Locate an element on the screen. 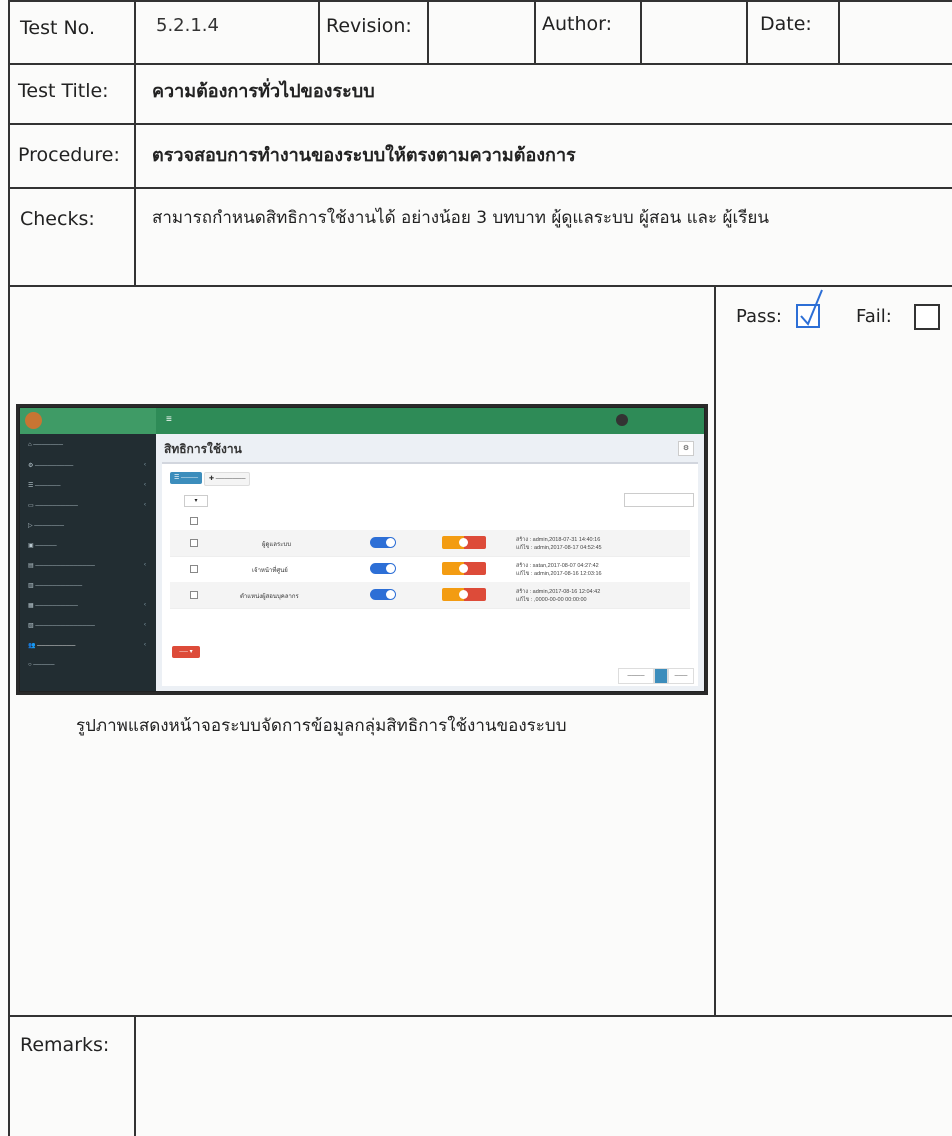 Image resolution: width=952 pixels, height=1136 pixels. app-logo-icon is located at coordinates (33, 420).